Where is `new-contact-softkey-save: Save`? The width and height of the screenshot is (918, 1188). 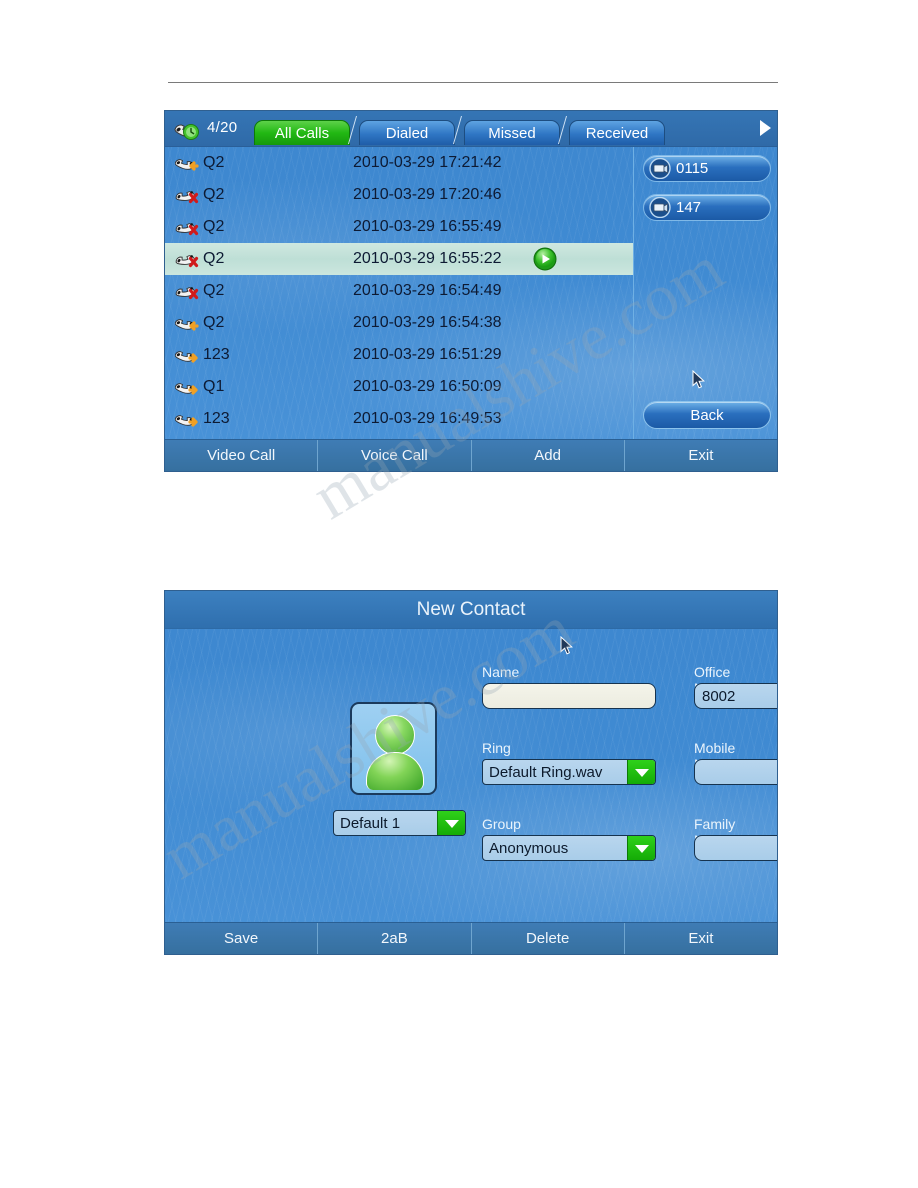
new-contact-softkey-save: Save is located at coordinates (242, 938).